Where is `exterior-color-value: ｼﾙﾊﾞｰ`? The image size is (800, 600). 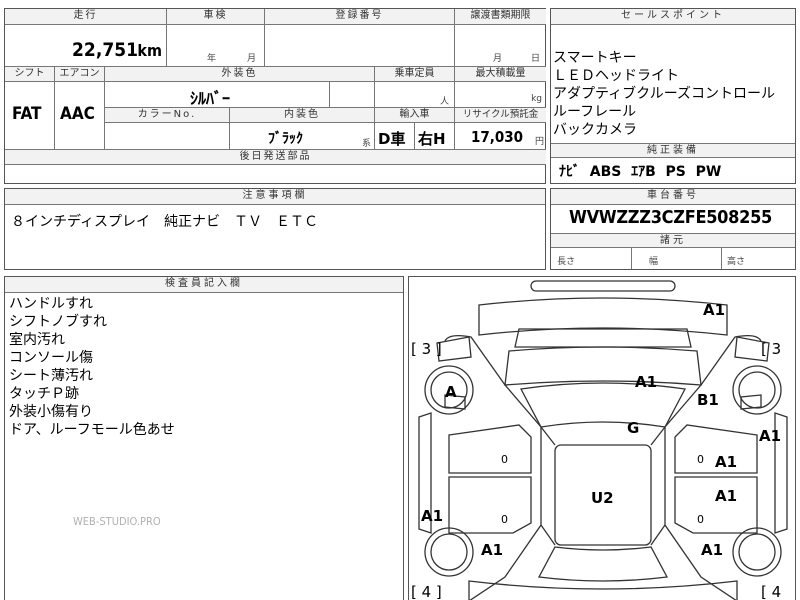
exterior-color-value: ｼﾙﾊﾞｰ is located at coordinates (210, 98).